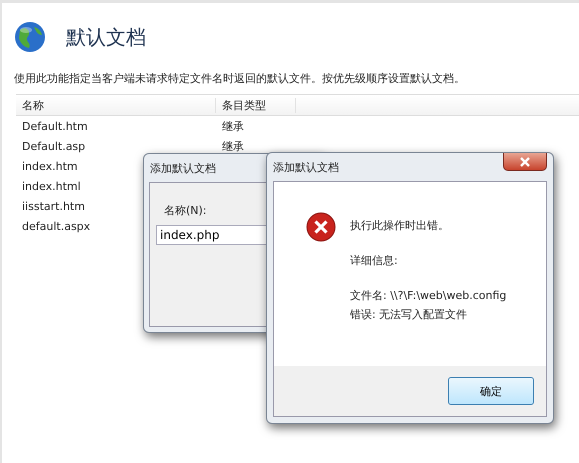 The width and height of the screenshot is (579, 463). Describe the element at coordinates (491, 391) in the screenshot. I see `ok-button: 确定` at that location.